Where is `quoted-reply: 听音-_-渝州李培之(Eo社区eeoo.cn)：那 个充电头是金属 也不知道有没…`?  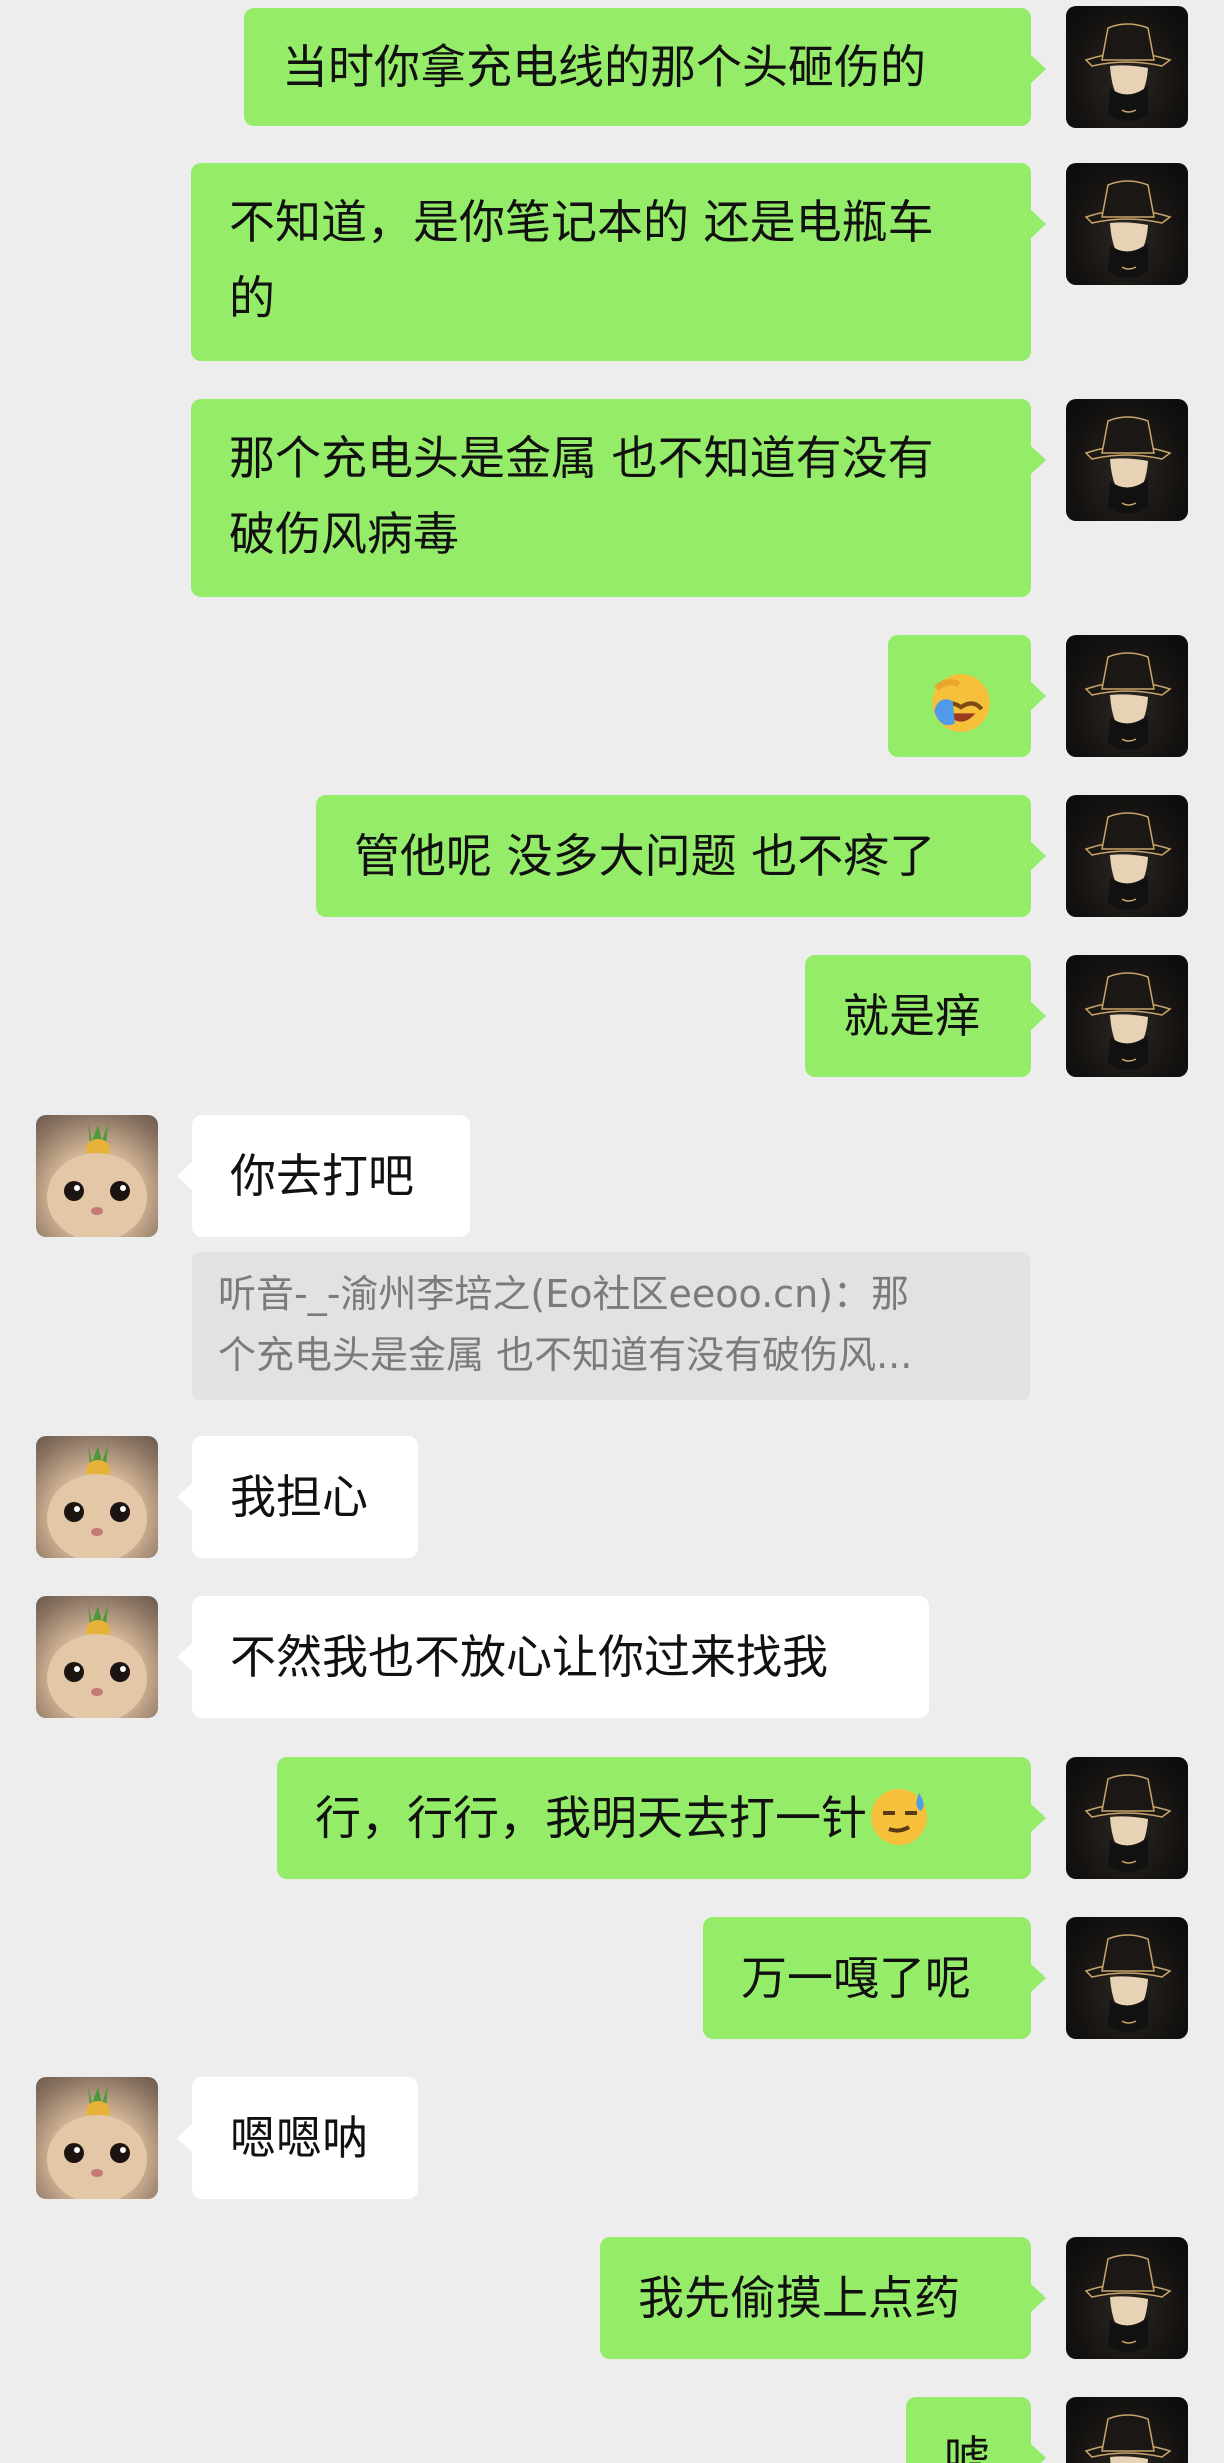 quoted-reply: 听音-_-渝州李培之(Eo社区eeoo.cn)：那 个充电头是金属 也不知道有没… is located at coordinates (611, 1326).